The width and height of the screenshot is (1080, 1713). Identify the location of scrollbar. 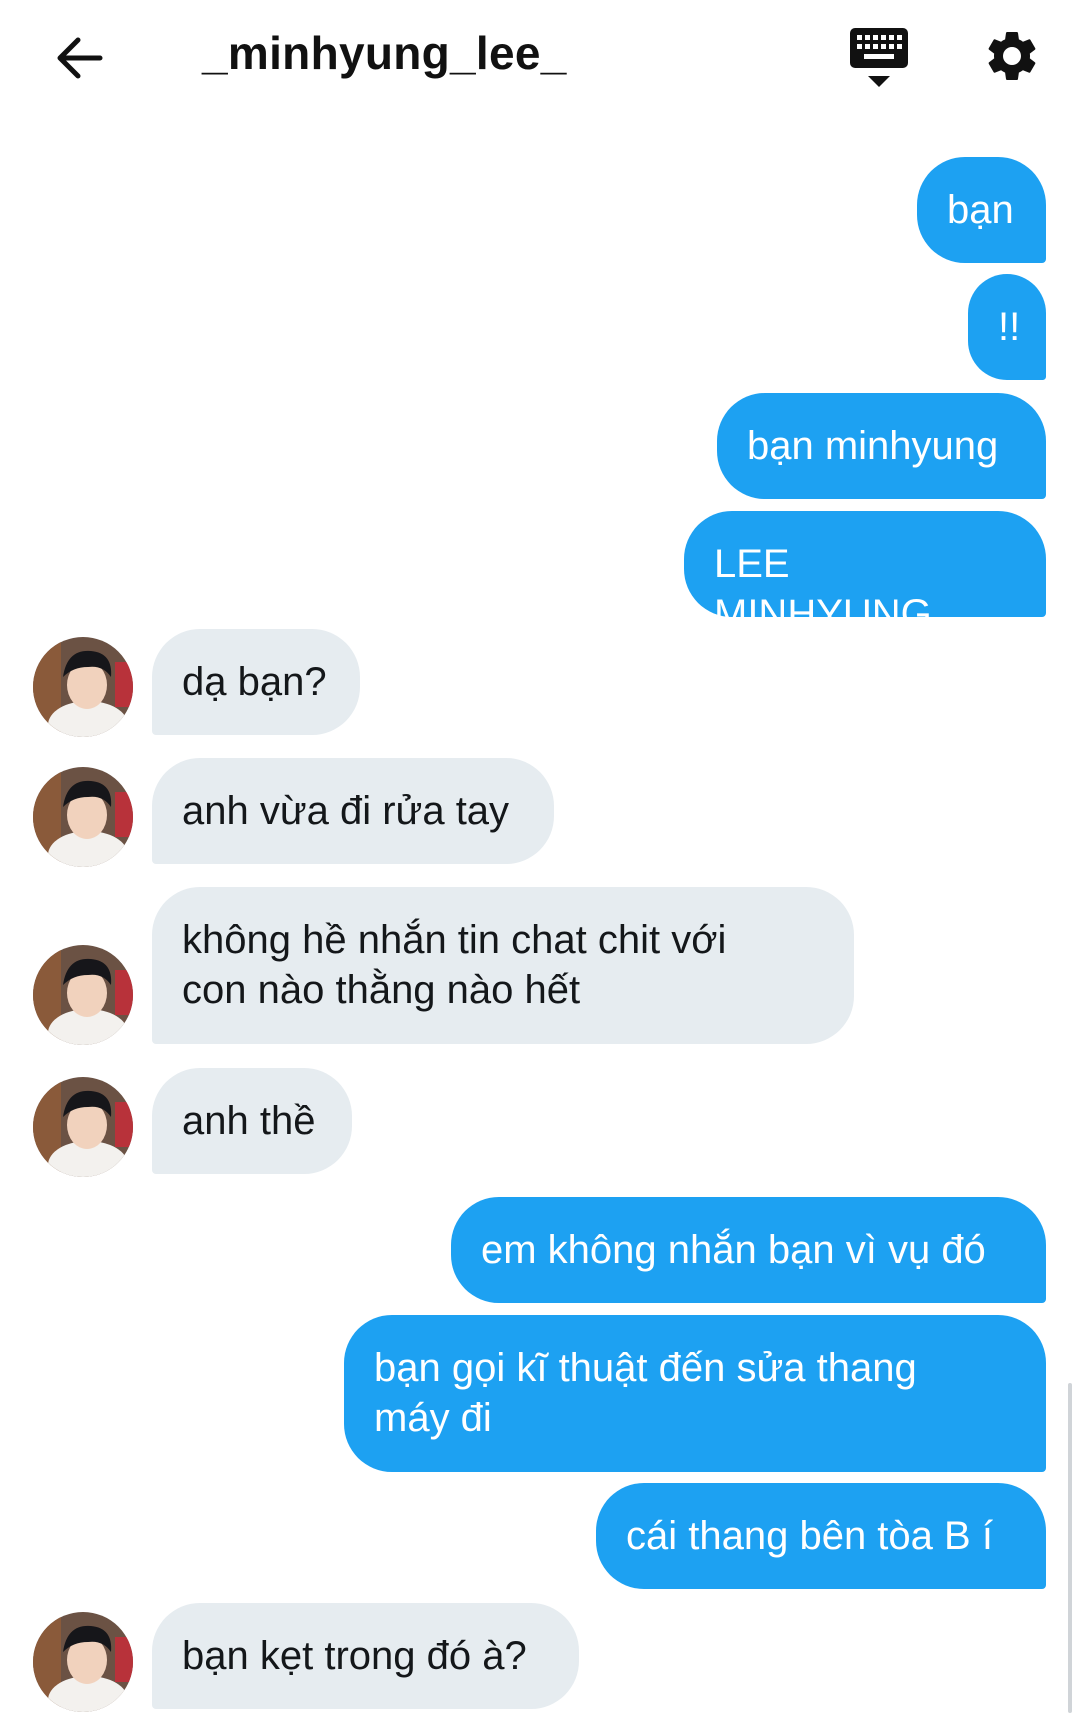
(1070, 1548).